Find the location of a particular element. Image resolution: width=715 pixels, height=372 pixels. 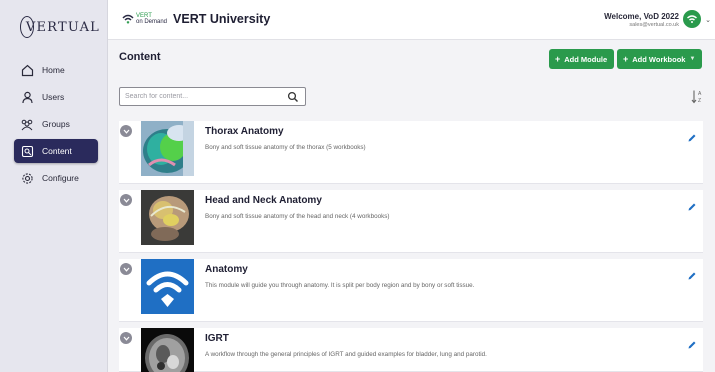

sidebar-item-label: Groups is located at coordinates (56, 124).